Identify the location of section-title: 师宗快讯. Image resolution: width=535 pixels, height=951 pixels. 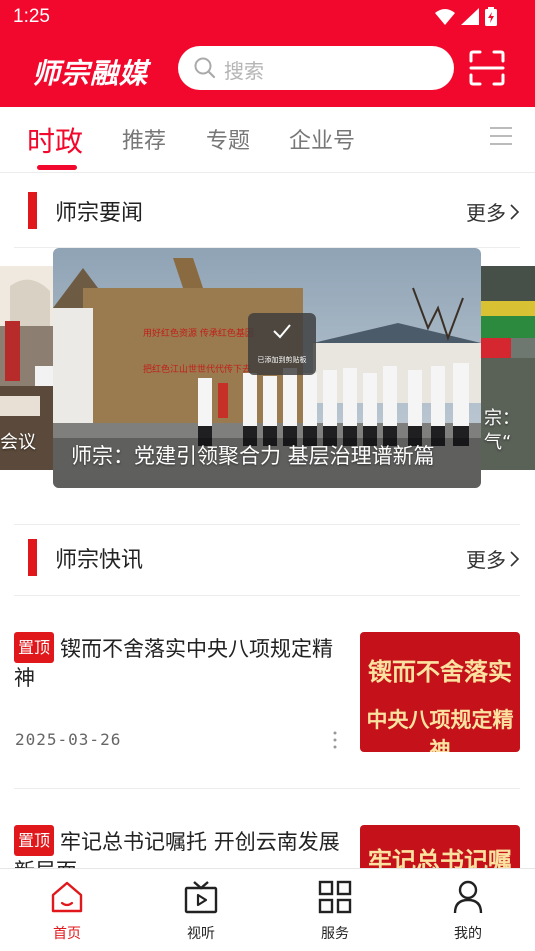
(99, 560).